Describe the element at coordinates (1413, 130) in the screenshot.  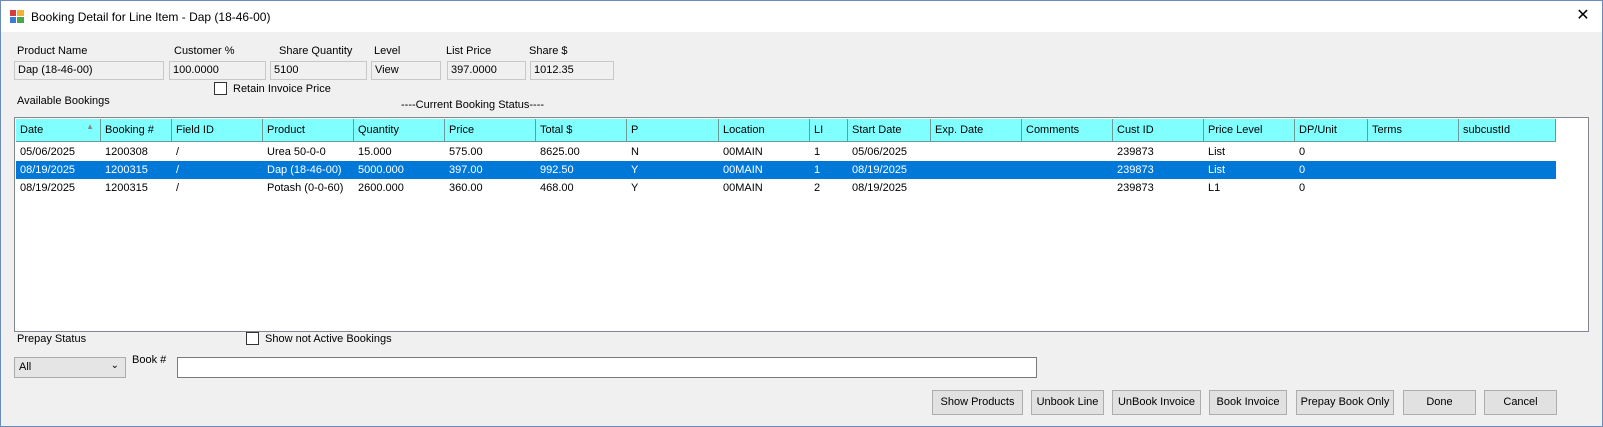
I see `column-header-terms: Terms` at that location.